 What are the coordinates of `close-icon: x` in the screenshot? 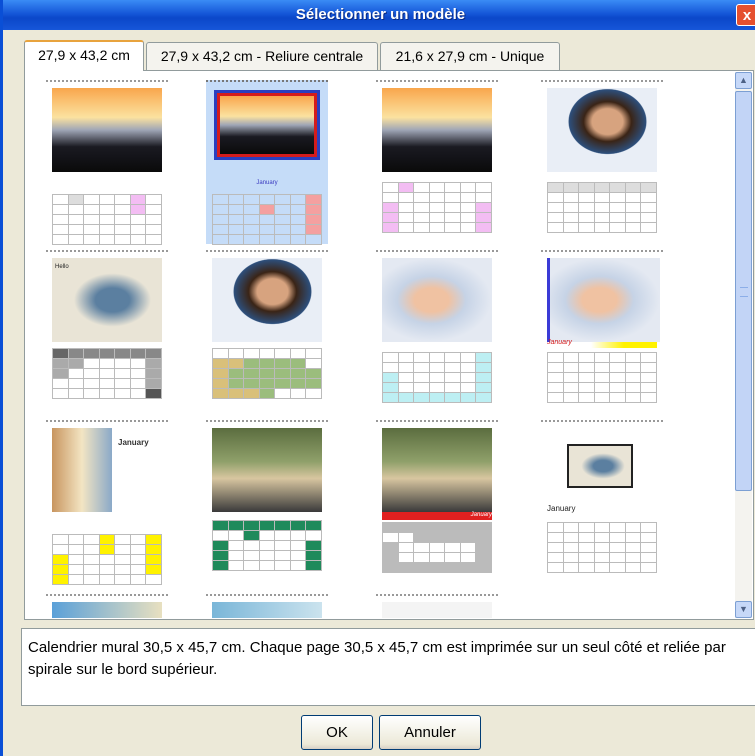 It's located at (745, 15).